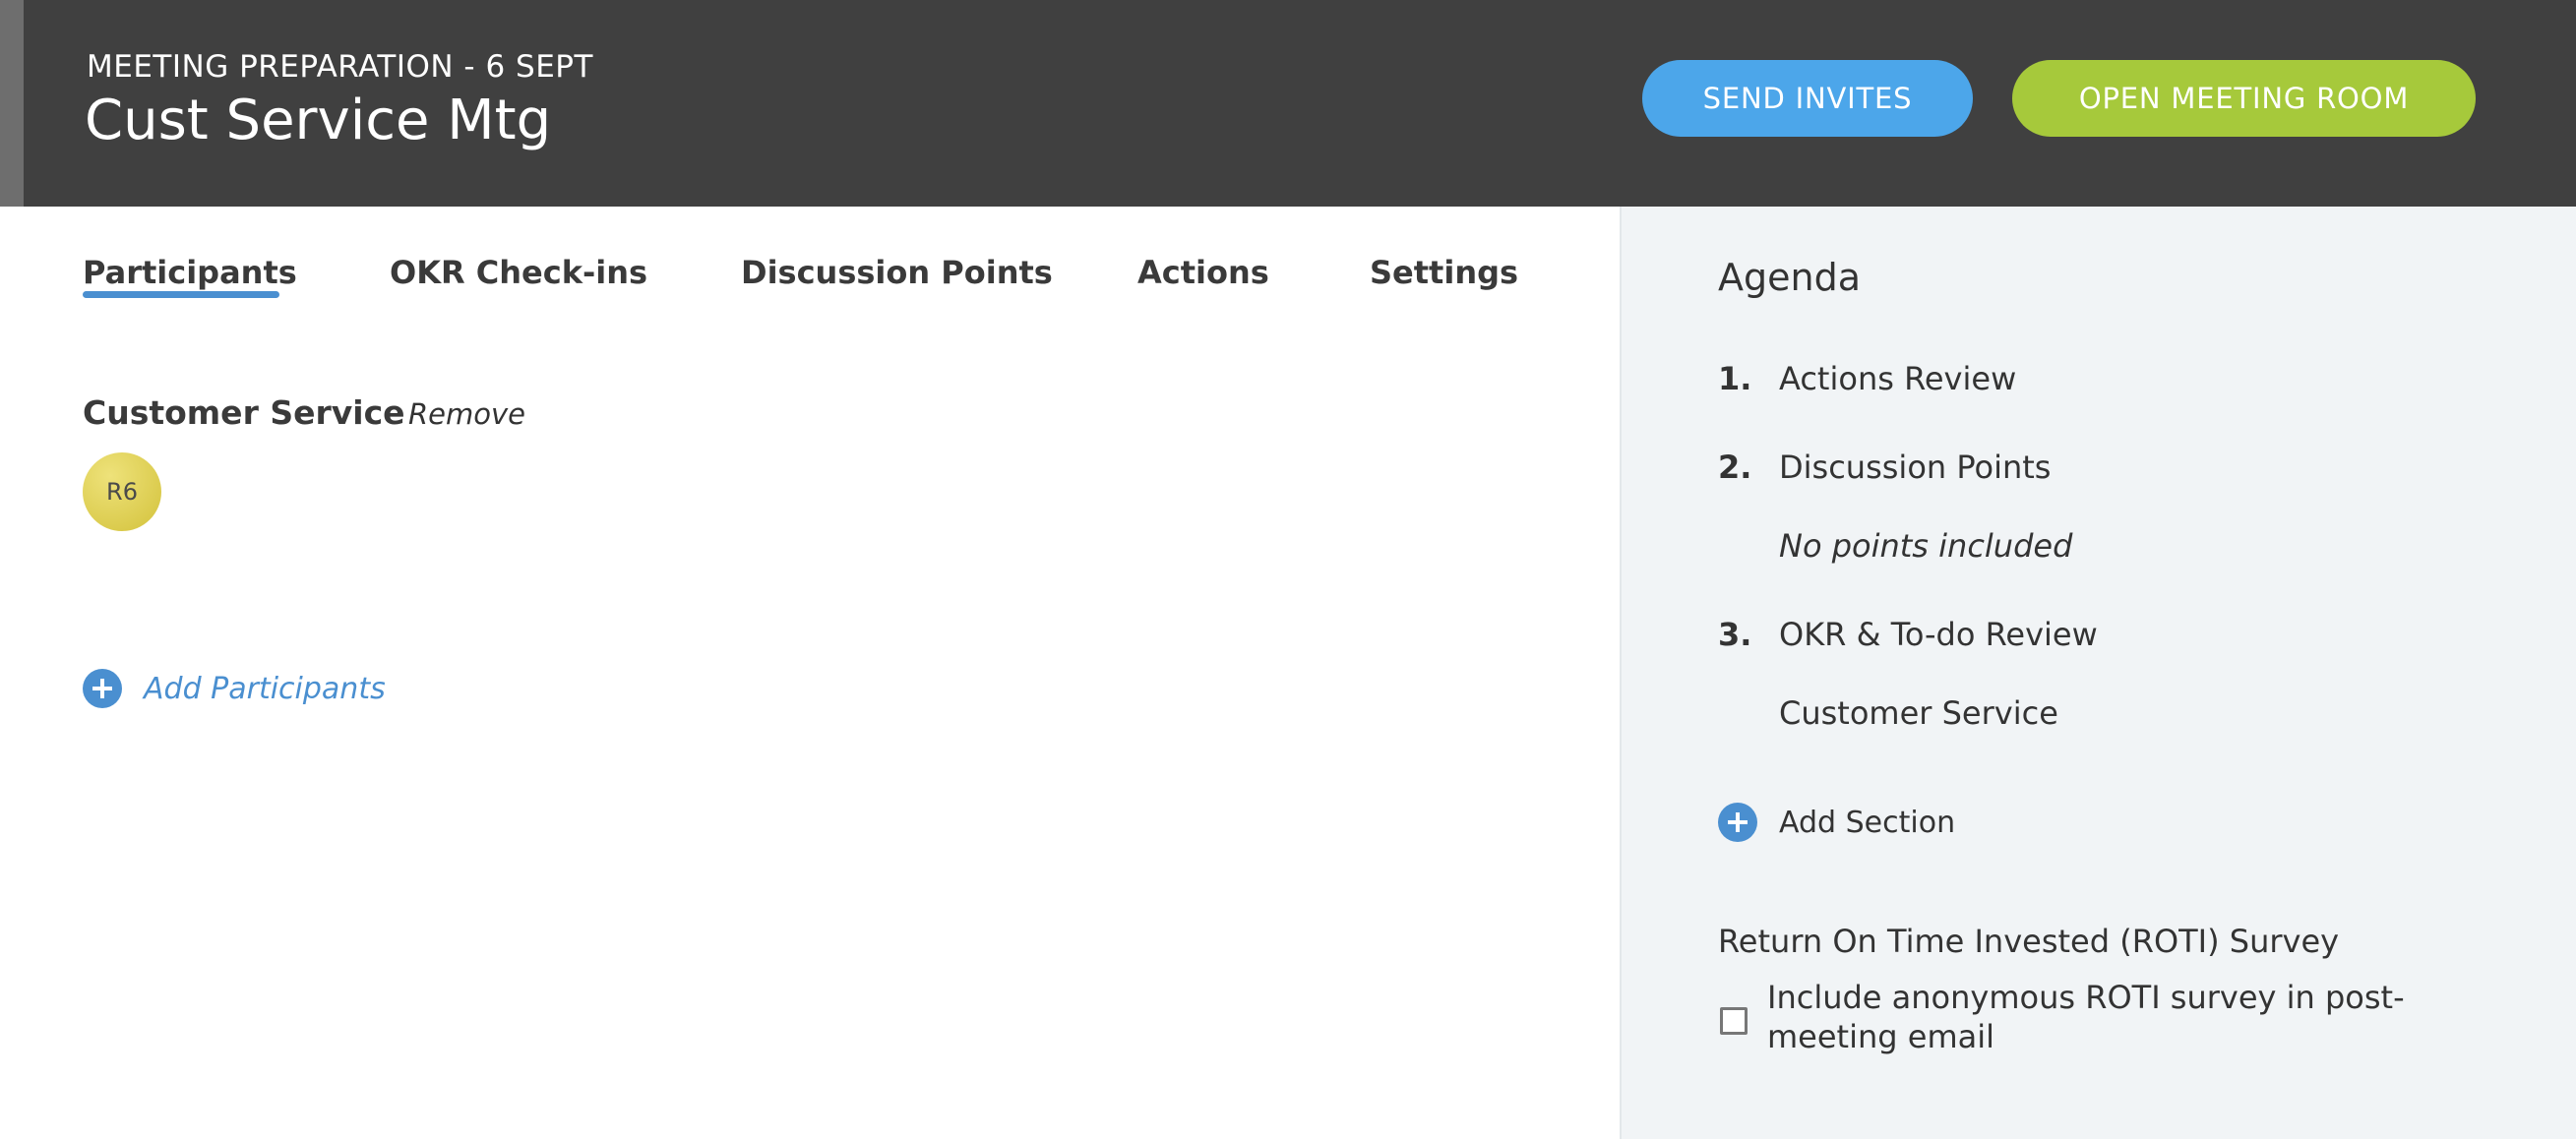 This screenshot has height=1139, width=2576. What do you see at coordinates (1926, 546) in the screenshot?
I see `agenda-item-note: No points included` at bounding box center [1926, 546].